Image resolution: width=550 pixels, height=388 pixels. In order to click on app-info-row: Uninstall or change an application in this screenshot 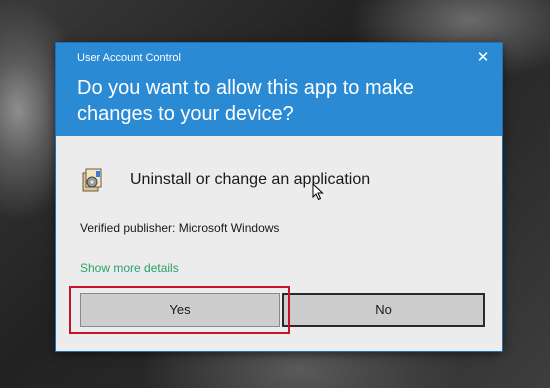, I will do `click(225, 180)`.